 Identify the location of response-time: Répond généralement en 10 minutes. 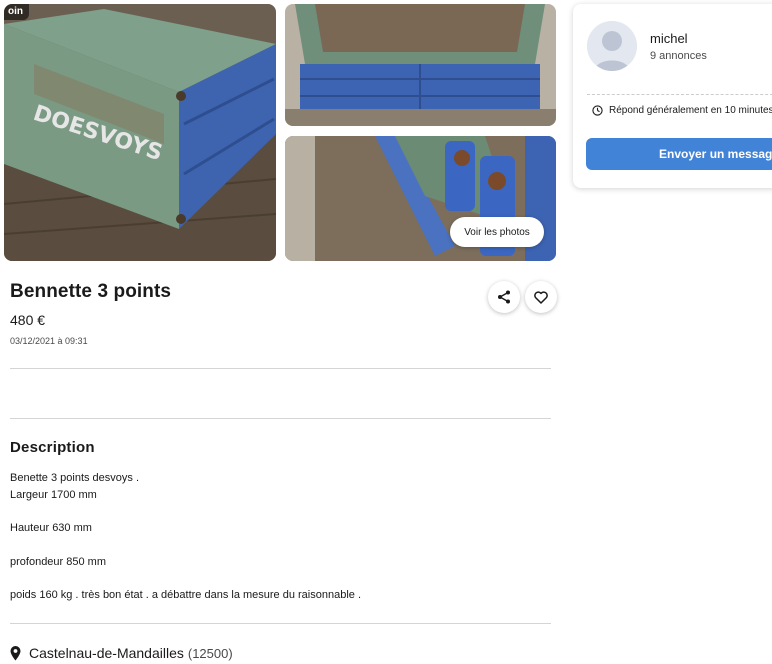
(682, 110).